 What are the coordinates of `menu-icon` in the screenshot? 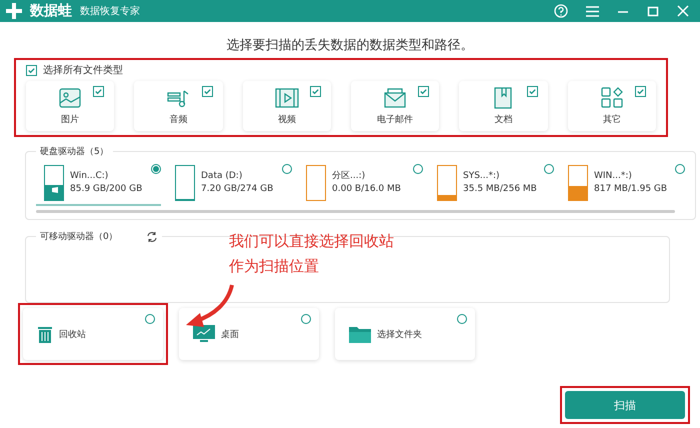 It's located at (592, 11).